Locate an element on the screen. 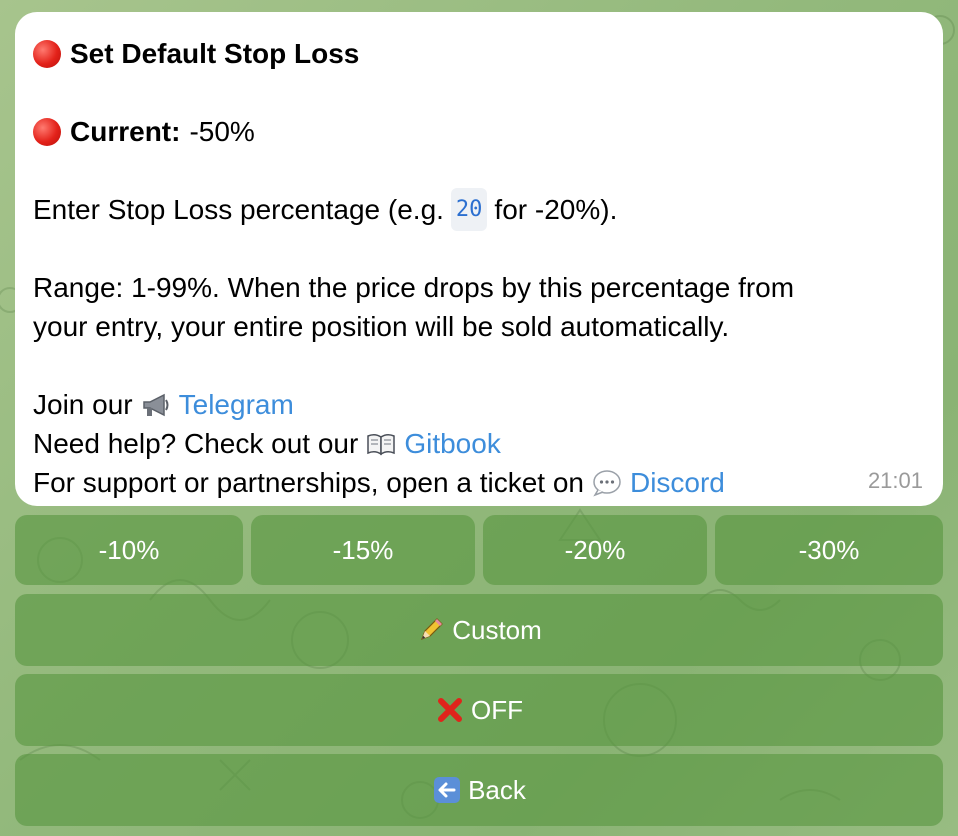  sl-30-button: -30% is located at coordinates (829, 550).